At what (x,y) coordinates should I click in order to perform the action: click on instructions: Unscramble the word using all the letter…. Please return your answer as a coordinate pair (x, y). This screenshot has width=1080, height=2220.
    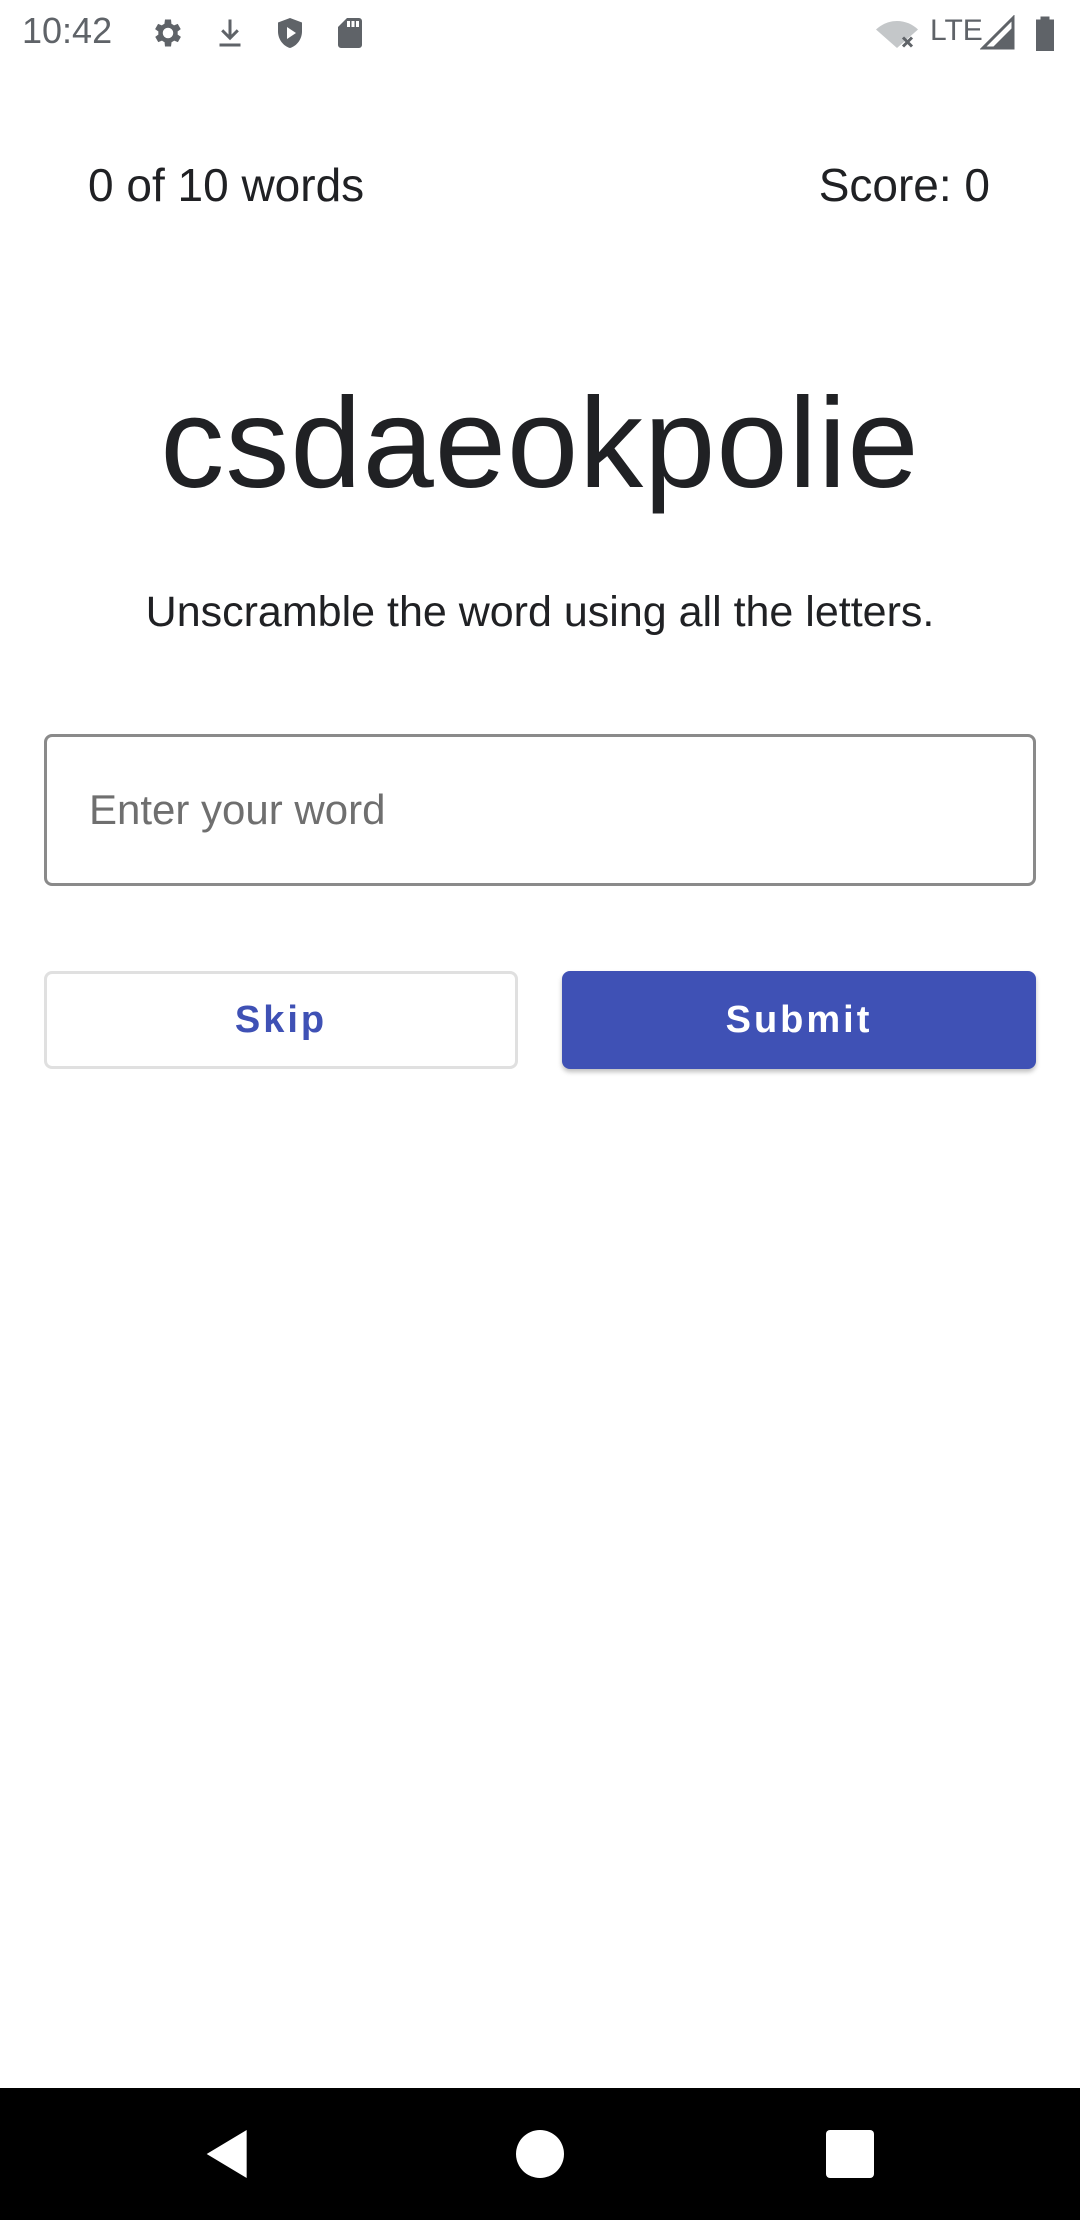
    Looking at the image, I should click on (540, 612).